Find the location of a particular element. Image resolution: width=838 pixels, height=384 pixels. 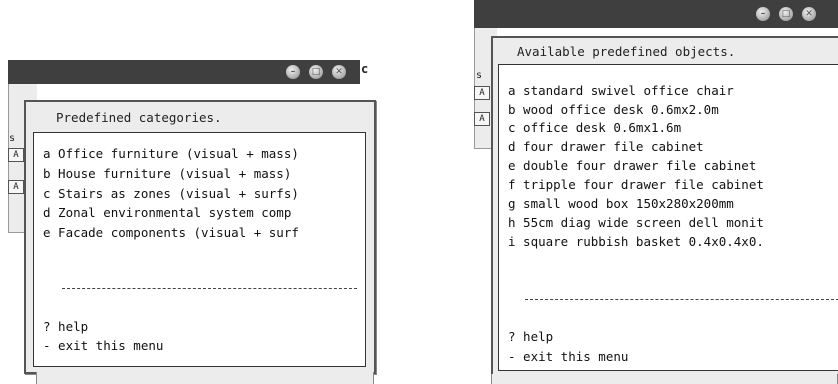

left-menu-title: Predefined categories. is located at coordinates (139, 117).